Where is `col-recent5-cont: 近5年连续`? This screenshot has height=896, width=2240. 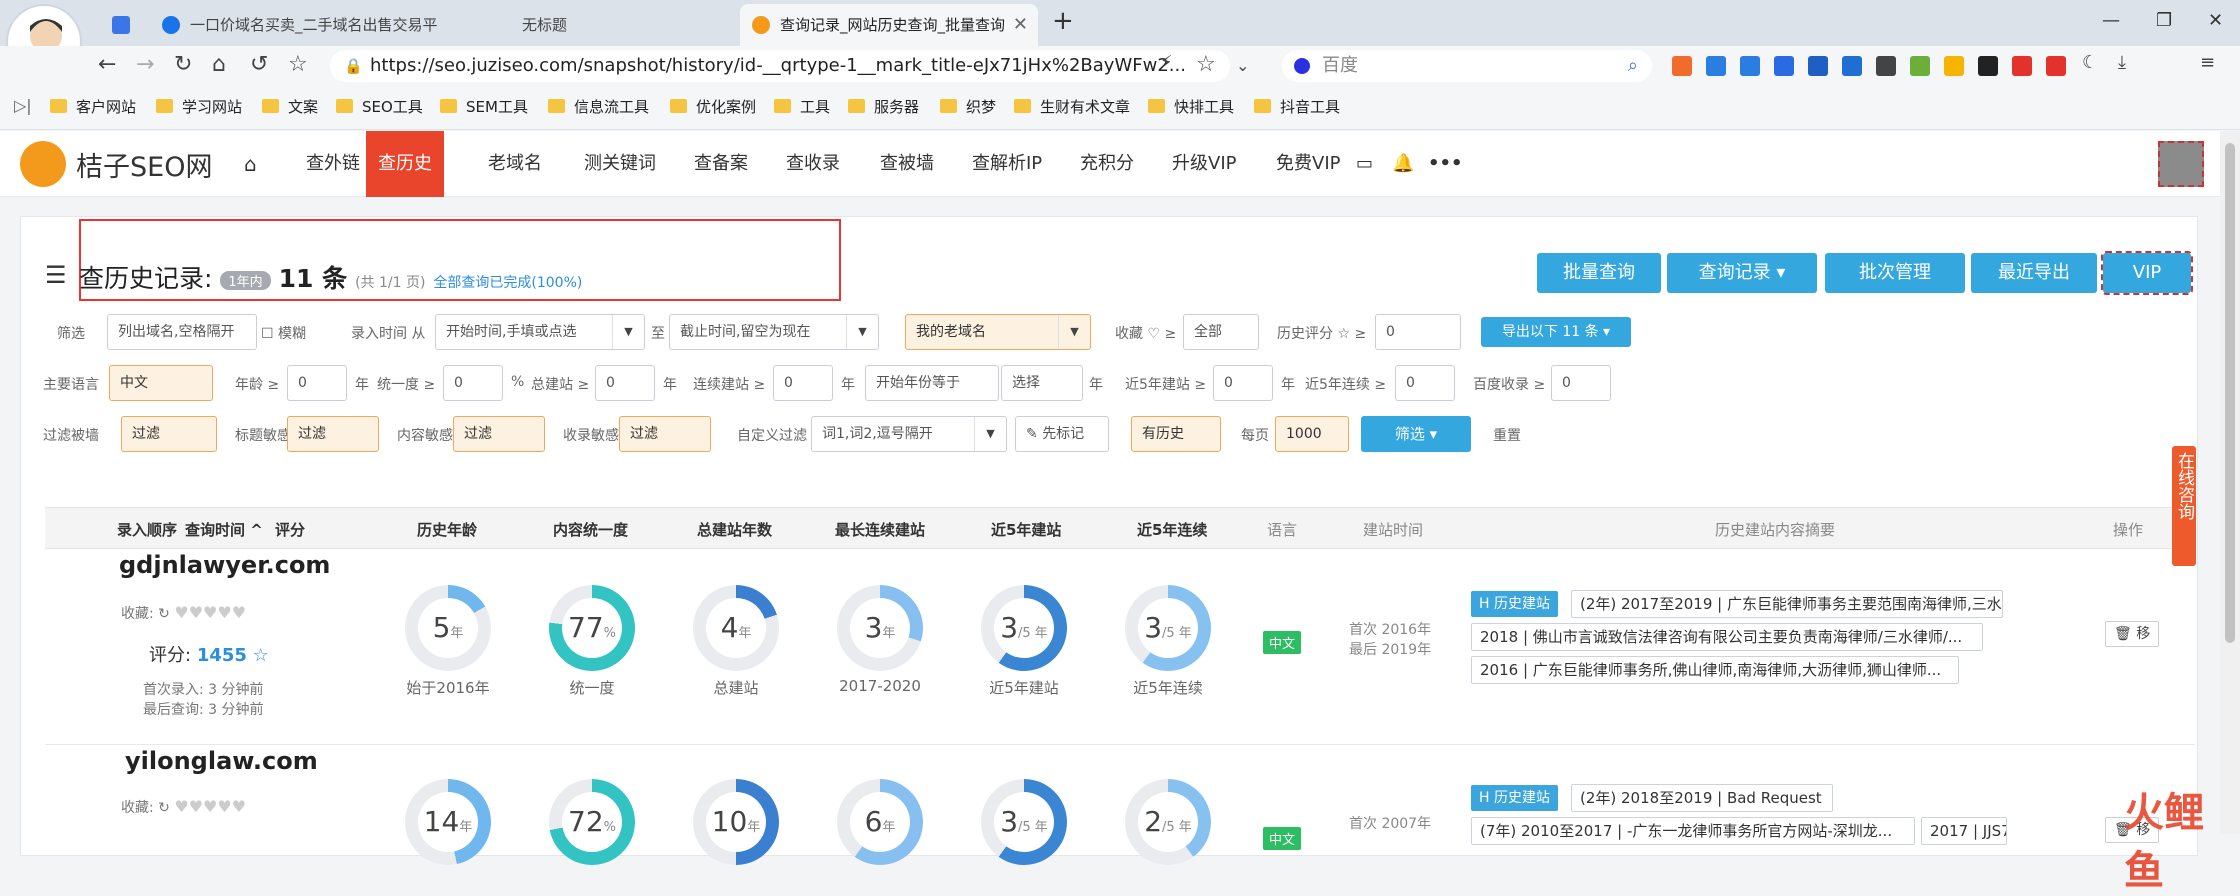 col-recent5-cont: 近5年连续 is located at coordinates (1172, 529).